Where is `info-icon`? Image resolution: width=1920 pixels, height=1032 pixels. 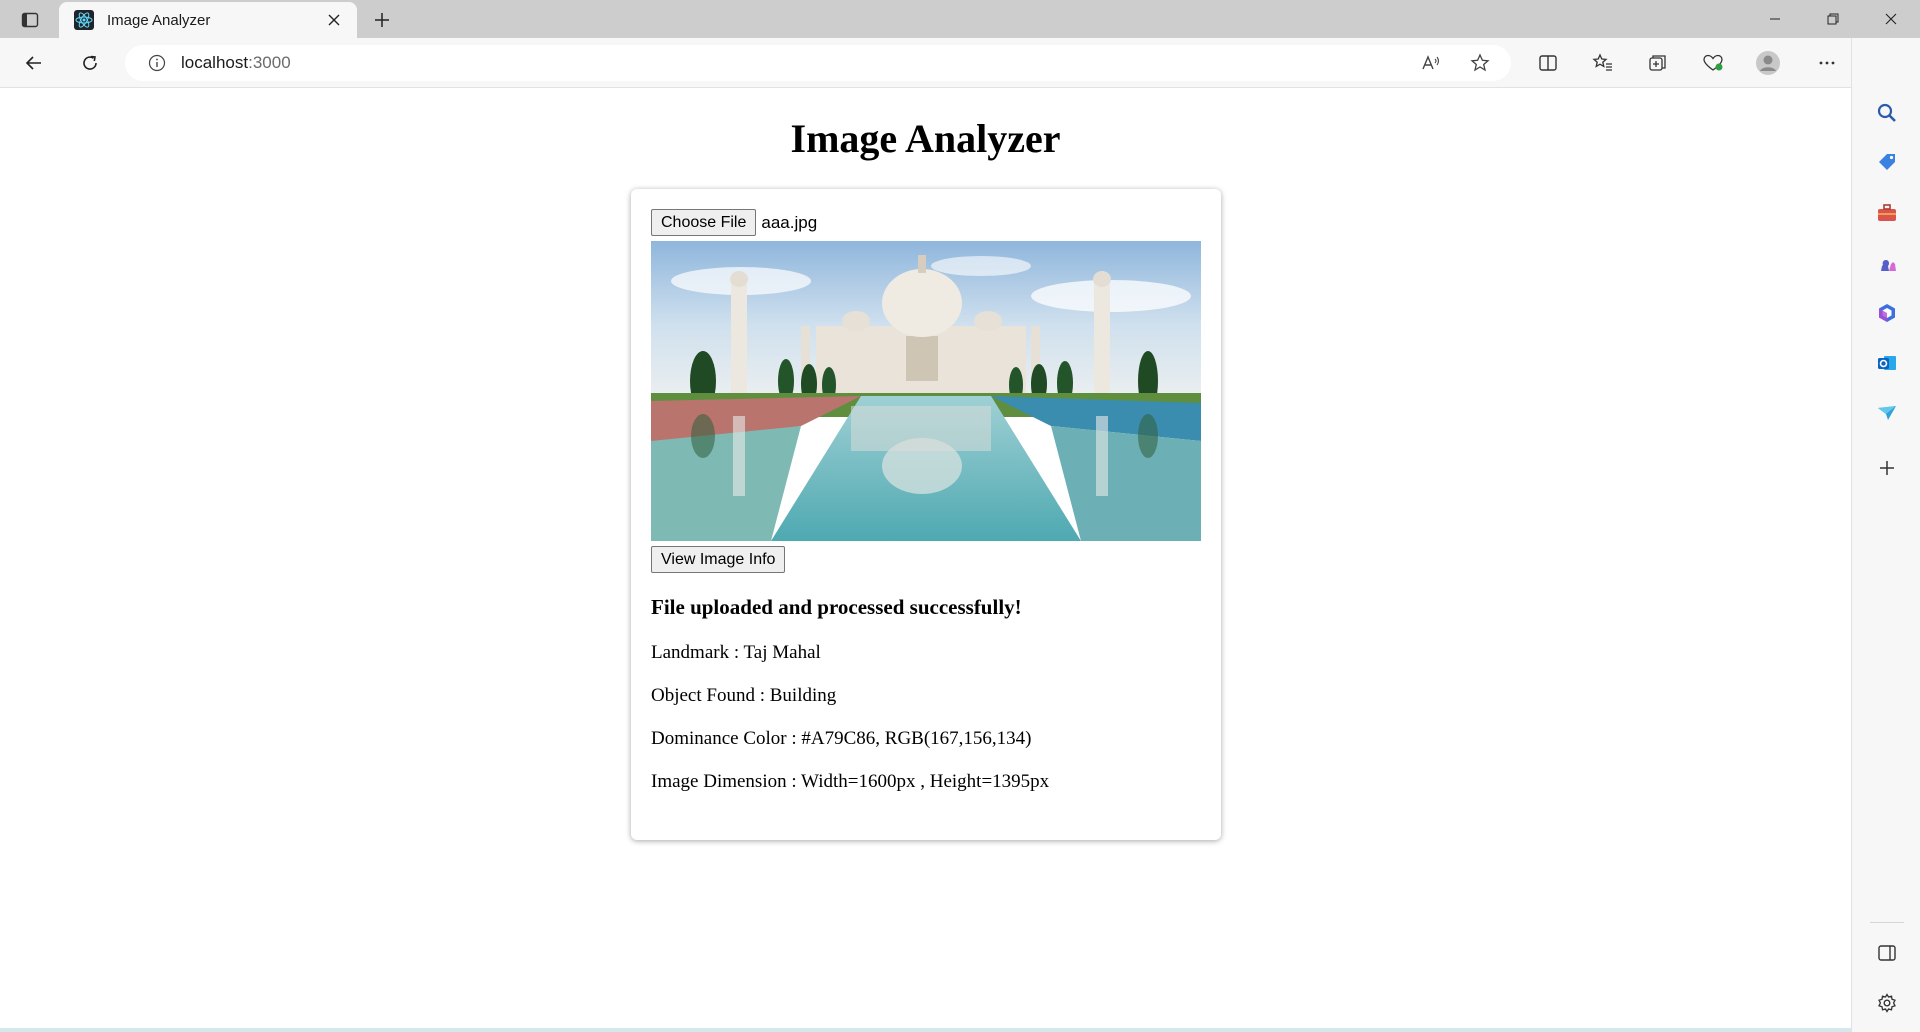 info-icon is located at coordinates (157, 63).